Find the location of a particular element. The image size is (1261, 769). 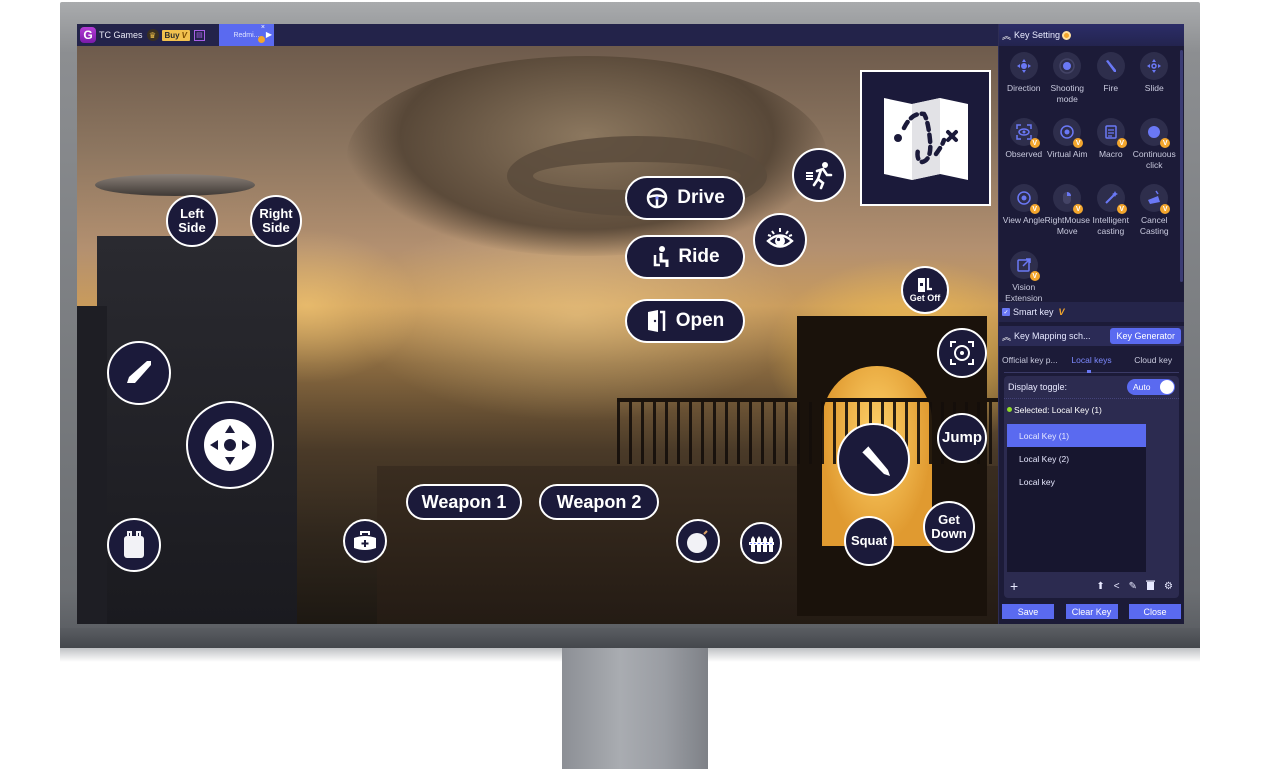

get-off-key: Get Off is located at coordinates (925, 290).